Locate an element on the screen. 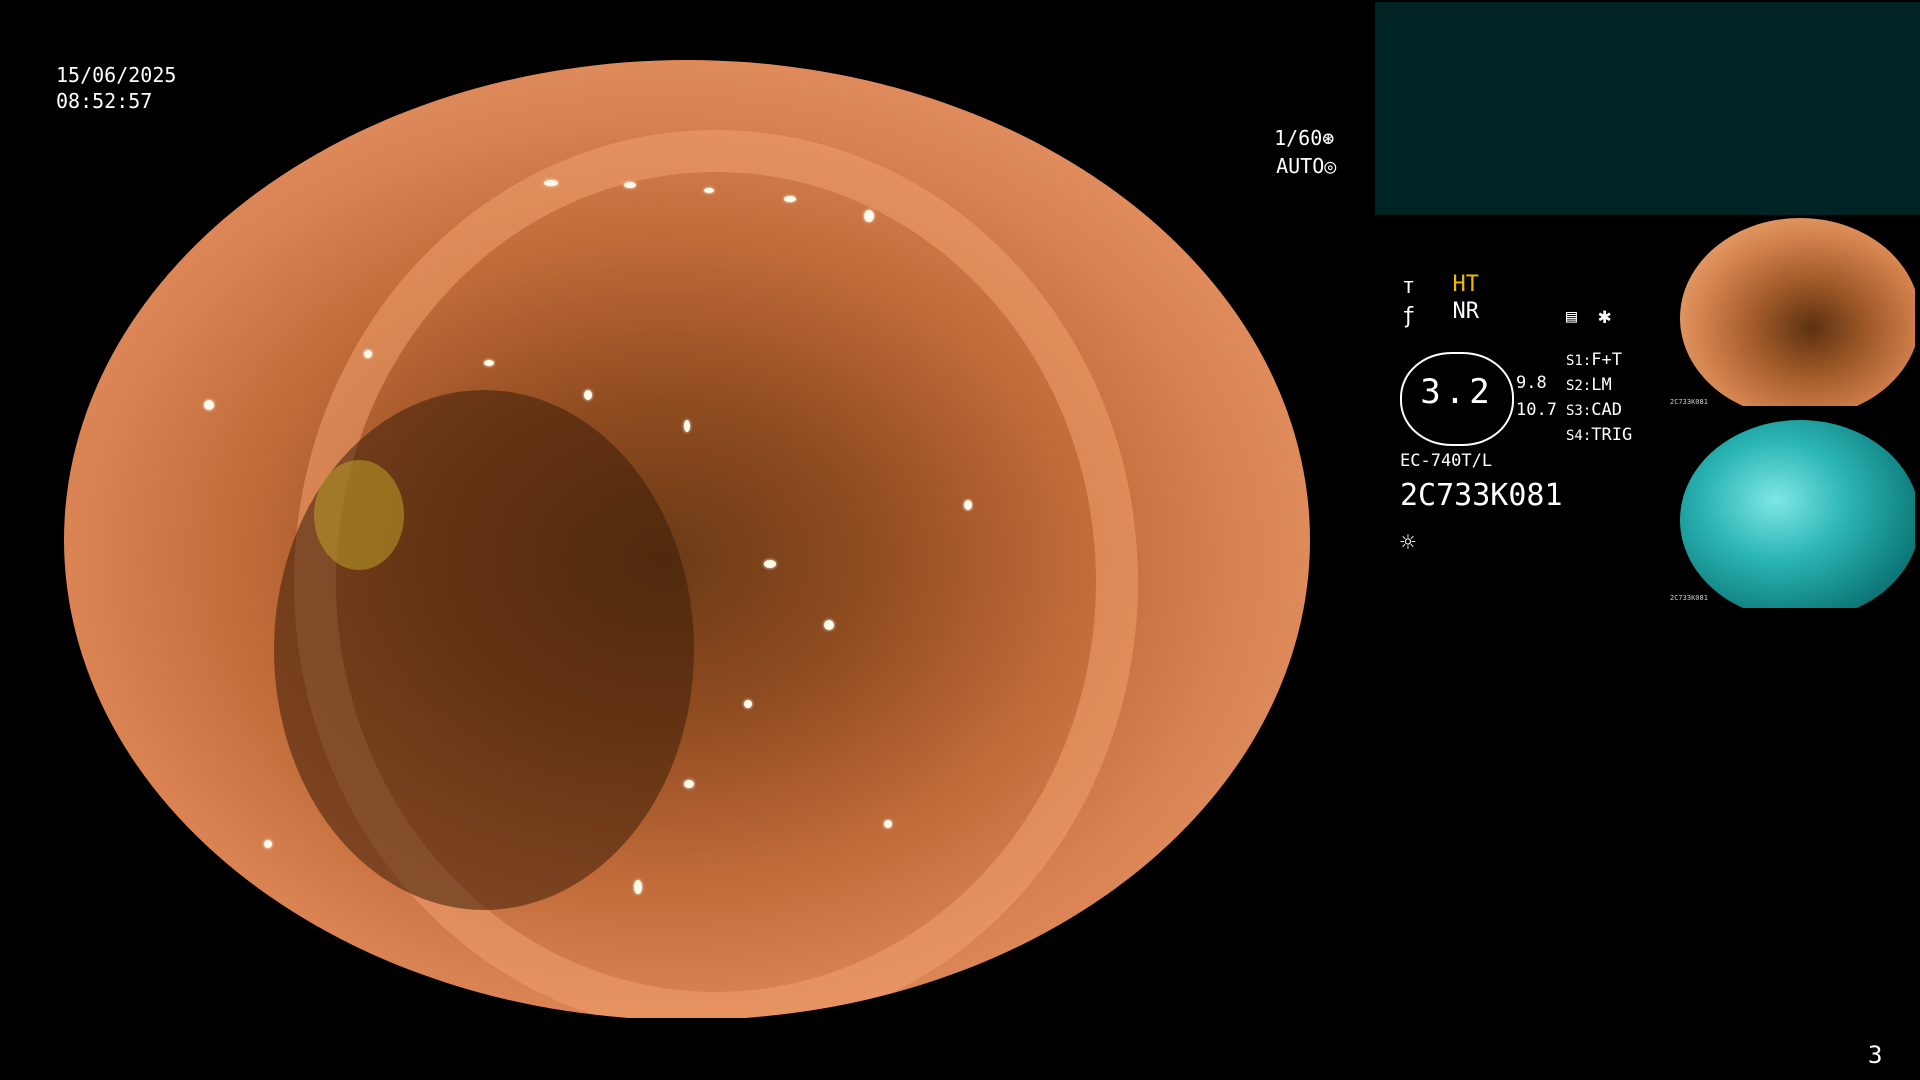 The width and height of the screenshot is (1920, 1080). exposure-value: AUTO is located at coordinates (1300, 166).